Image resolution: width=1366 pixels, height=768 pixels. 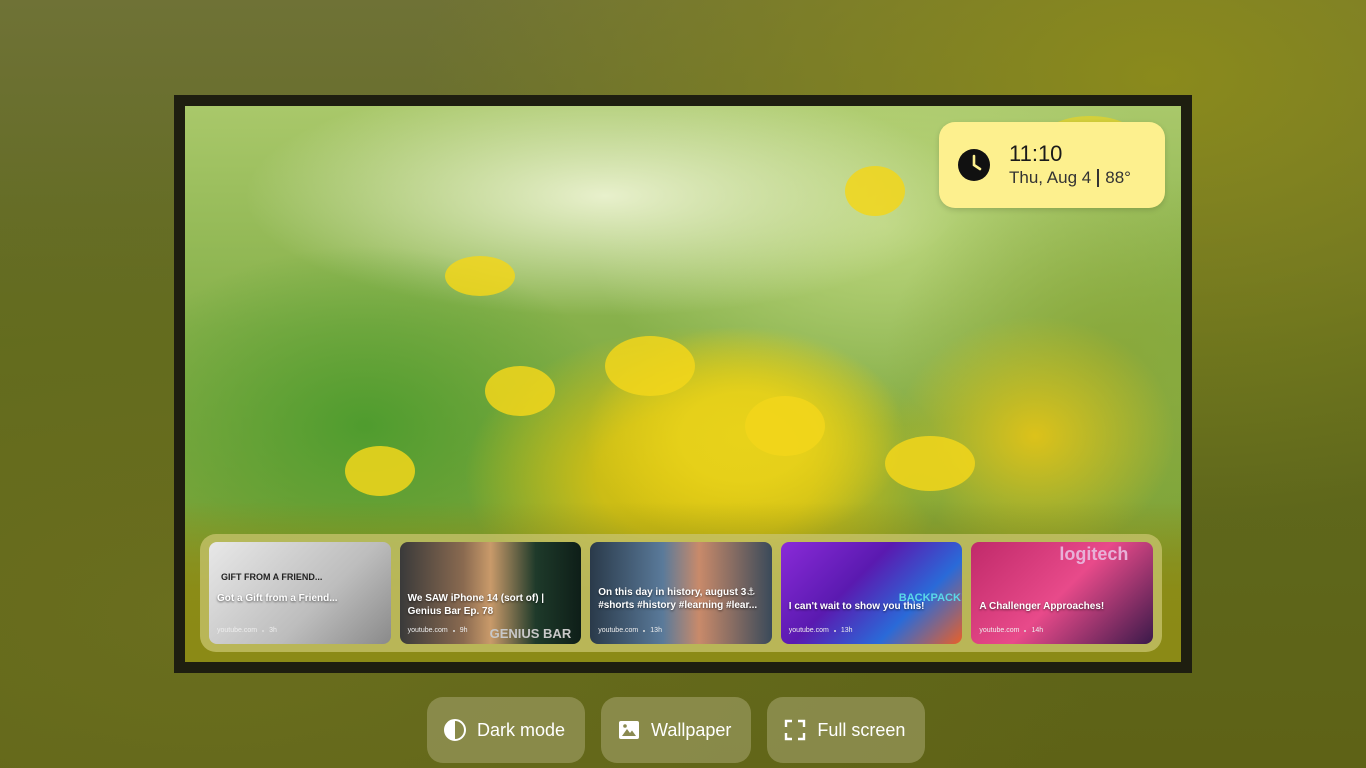 I want to click on contrast-icon, so click(x=455, y=730).